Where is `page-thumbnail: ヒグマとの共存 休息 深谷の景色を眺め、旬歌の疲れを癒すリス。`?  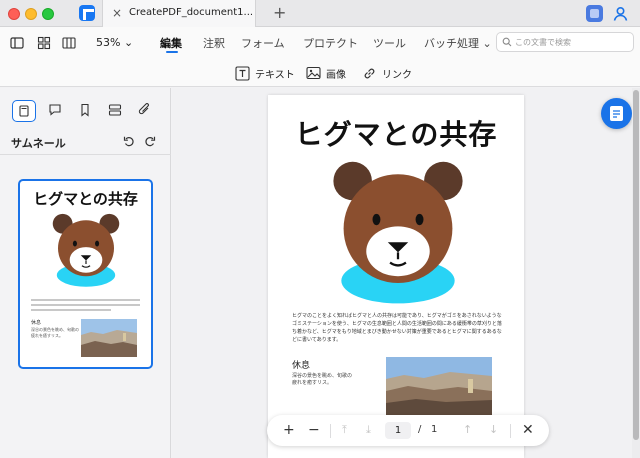
page-thumbnail: ヒグマとの共存 休息 深谷の景色を眺め、旬歌の疲れを癒すリス。 is located at coordinates (85, 274).